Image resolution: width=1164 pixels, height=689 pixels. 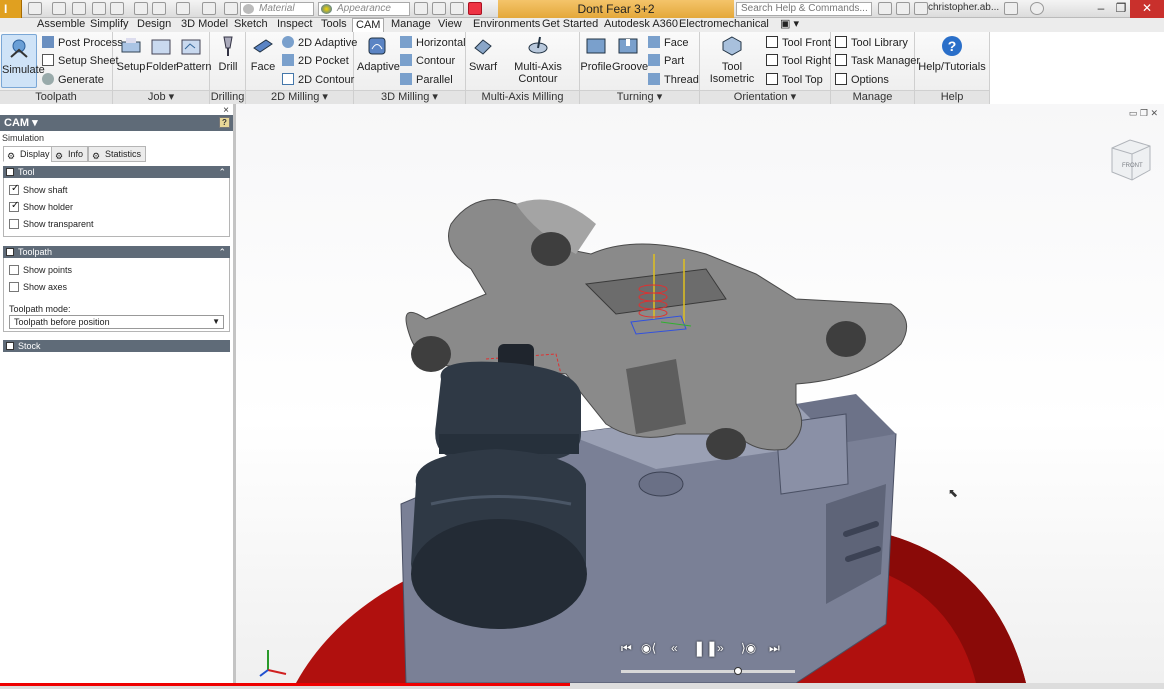 I want to click on ipropertie-icon, so click(x=231, y=8).